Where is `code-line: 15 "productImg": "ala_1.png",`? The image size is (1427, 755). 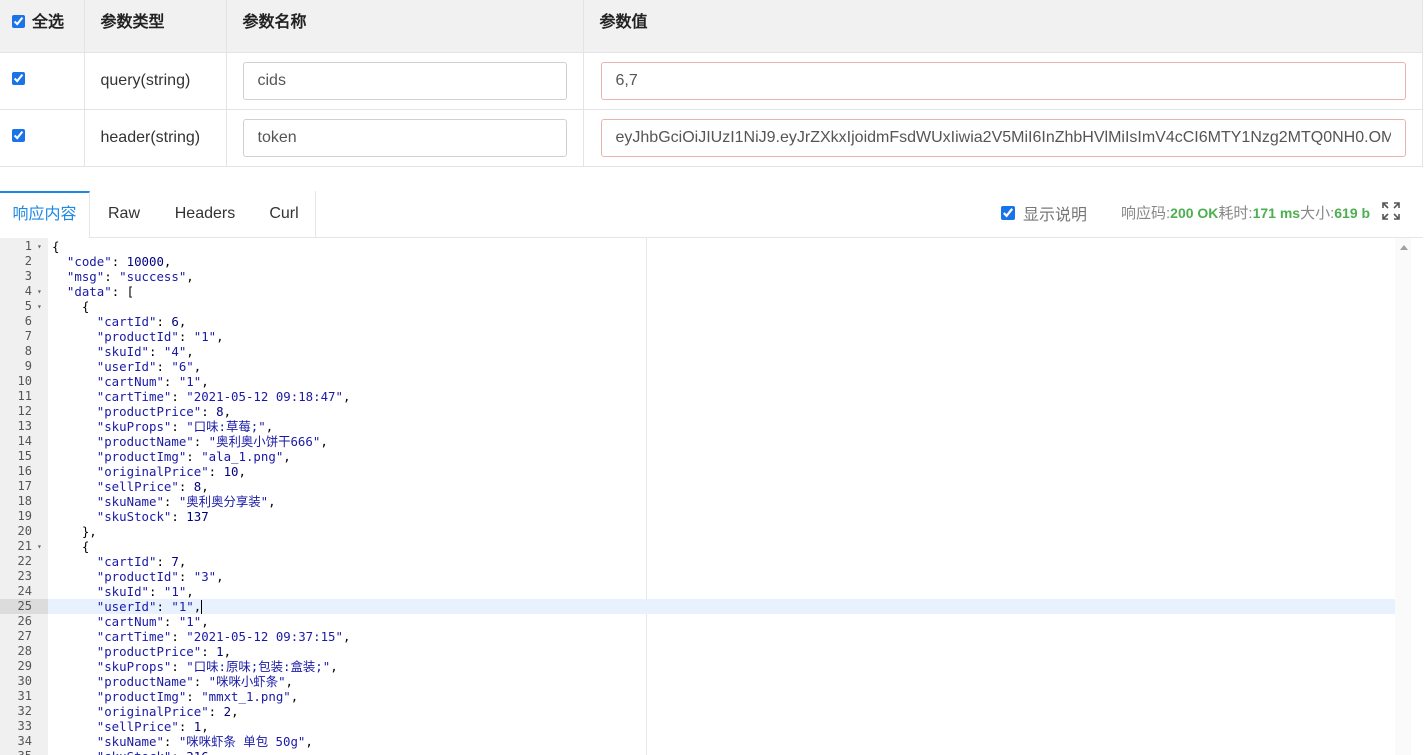 code-line: 15 "productImg": "ala_1.png", is located at coordinates (697, 456).